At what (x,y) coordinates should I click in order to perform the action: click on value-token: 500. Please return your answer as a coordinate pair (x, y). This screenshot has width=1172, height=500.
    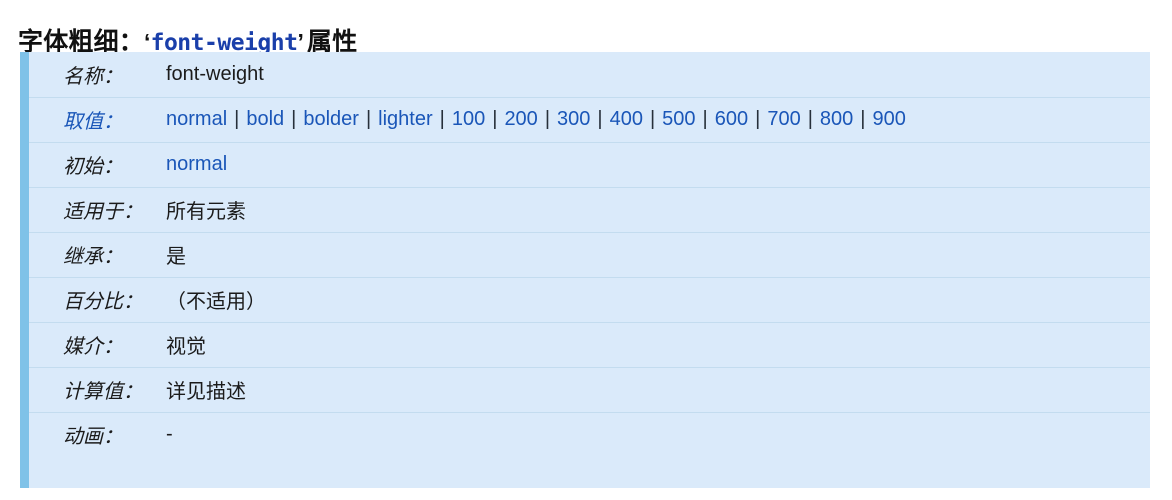
    Looking at the image, I should click on (679, 119).